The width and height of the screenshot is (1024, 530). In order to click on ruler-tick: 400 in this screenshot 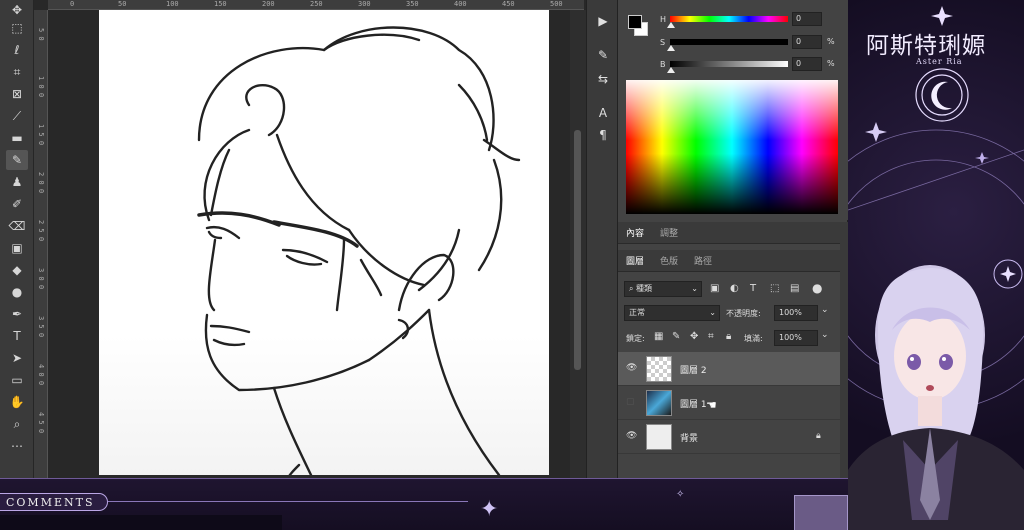, I will do `click(460, 4)`.